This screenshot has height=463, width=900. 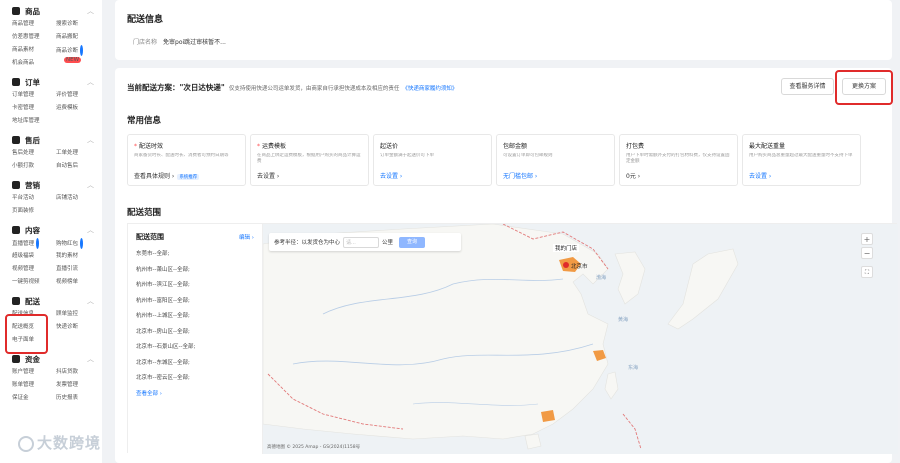 What do you see at coordinates (78, 95) in the screenshot?
I see `sidebar-item: 评价管理` at bounding box center [78, 95].